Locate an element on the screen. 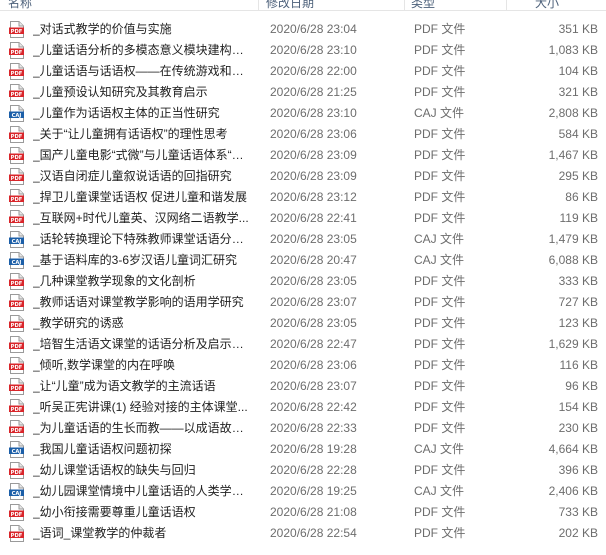 This screenshot has height=555, width=606. file-modified-date: 2020/6/28 23:07 is located at coordinates (313, 386).